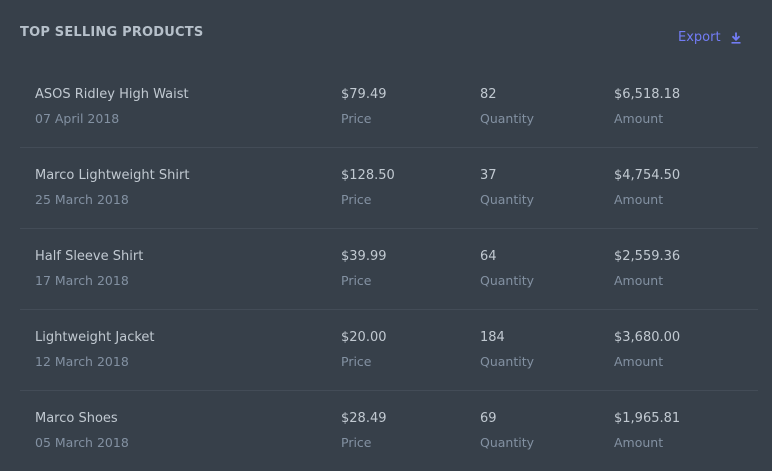  I want to click on product-date: 07 April 2018, so click(77, 118).